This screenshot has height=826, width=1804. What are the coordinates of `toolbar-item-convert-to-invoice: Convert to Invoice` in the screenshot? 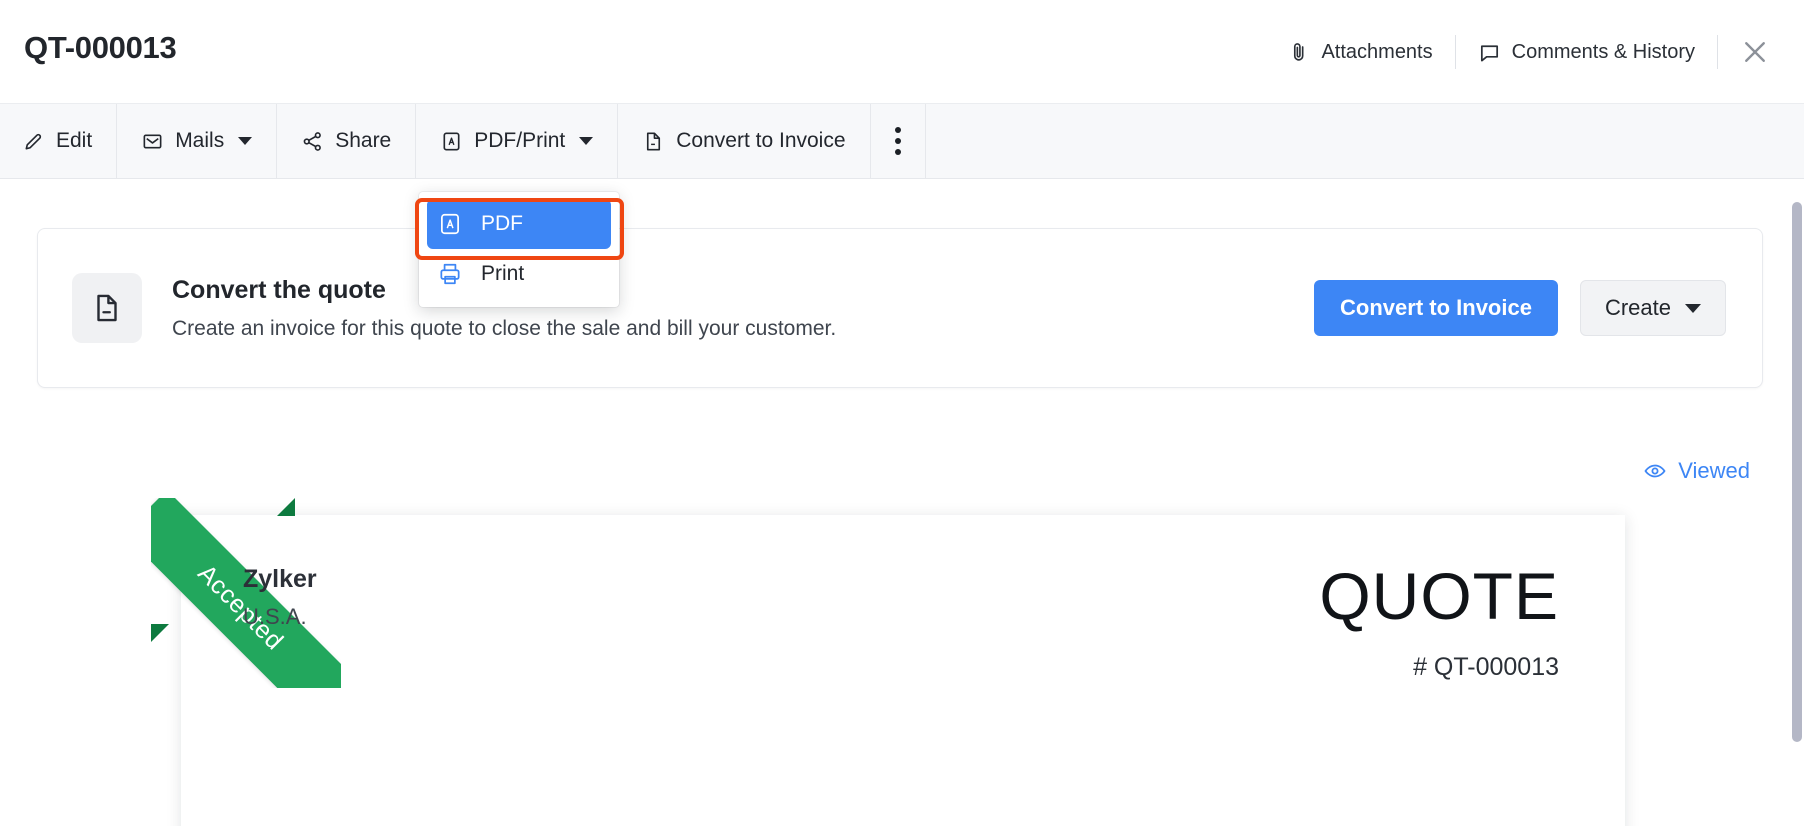 It's located at (744, 141).